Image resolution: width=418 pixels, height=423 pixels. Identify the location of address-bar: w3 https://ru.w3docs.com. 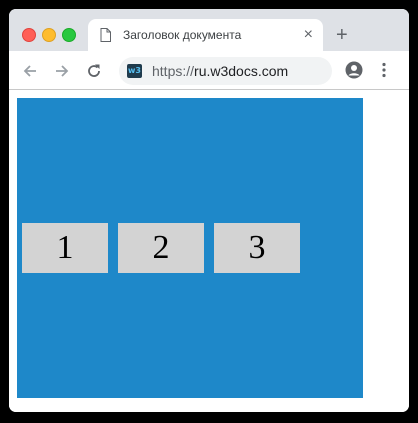
(225, 71).